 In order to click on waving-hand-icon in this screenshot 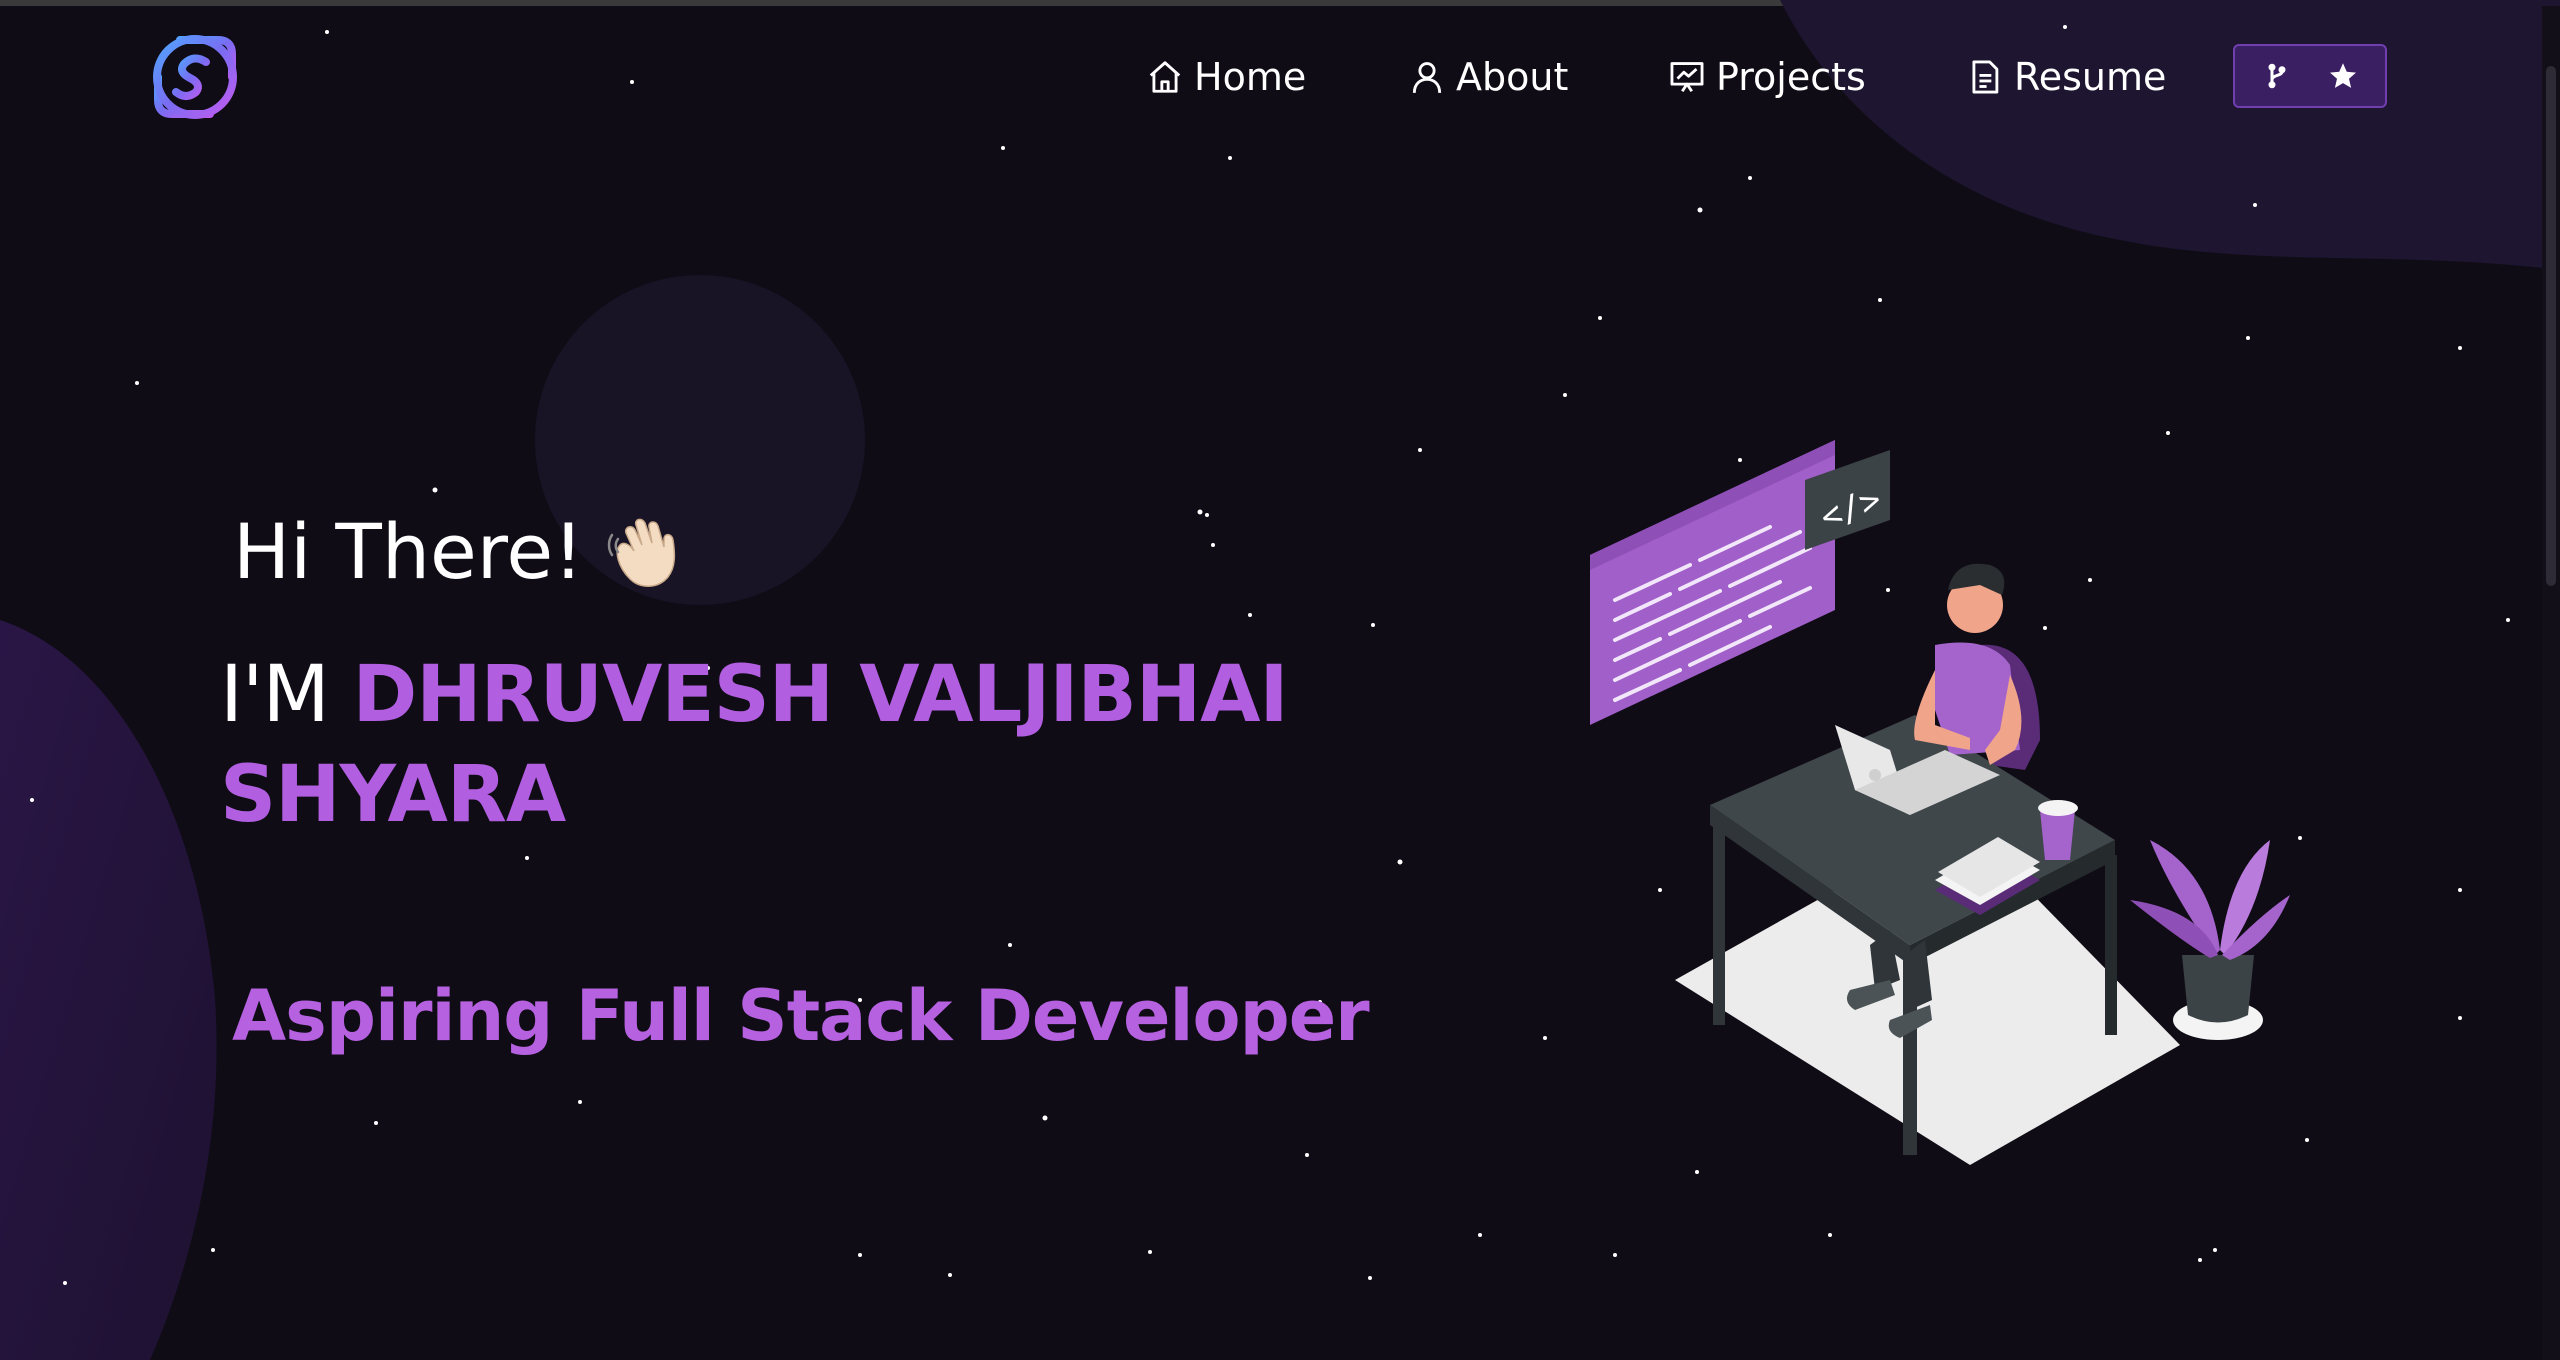, I will do `click(641, 552)`.